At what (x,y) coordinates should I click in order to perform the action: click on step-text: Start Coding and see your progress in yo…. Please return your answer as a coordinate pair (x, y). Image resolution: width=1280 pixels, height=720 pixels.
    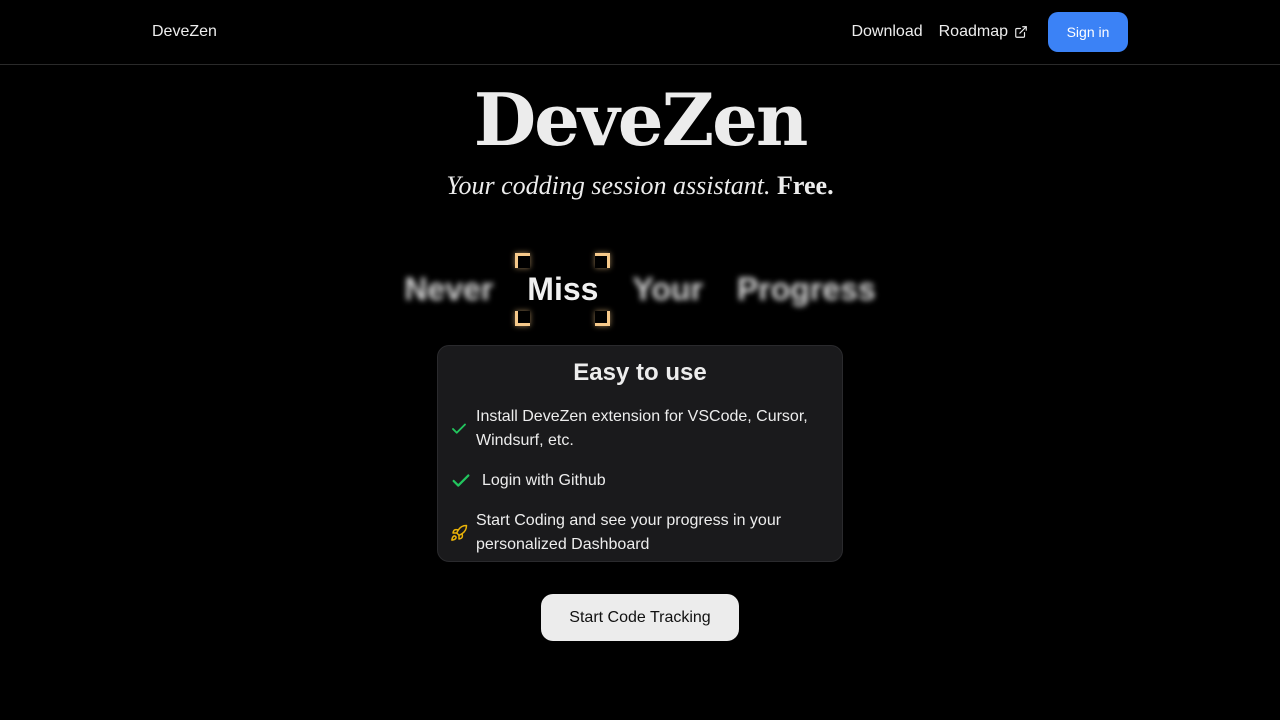
    Looking at the image, I should click on (629, 532).